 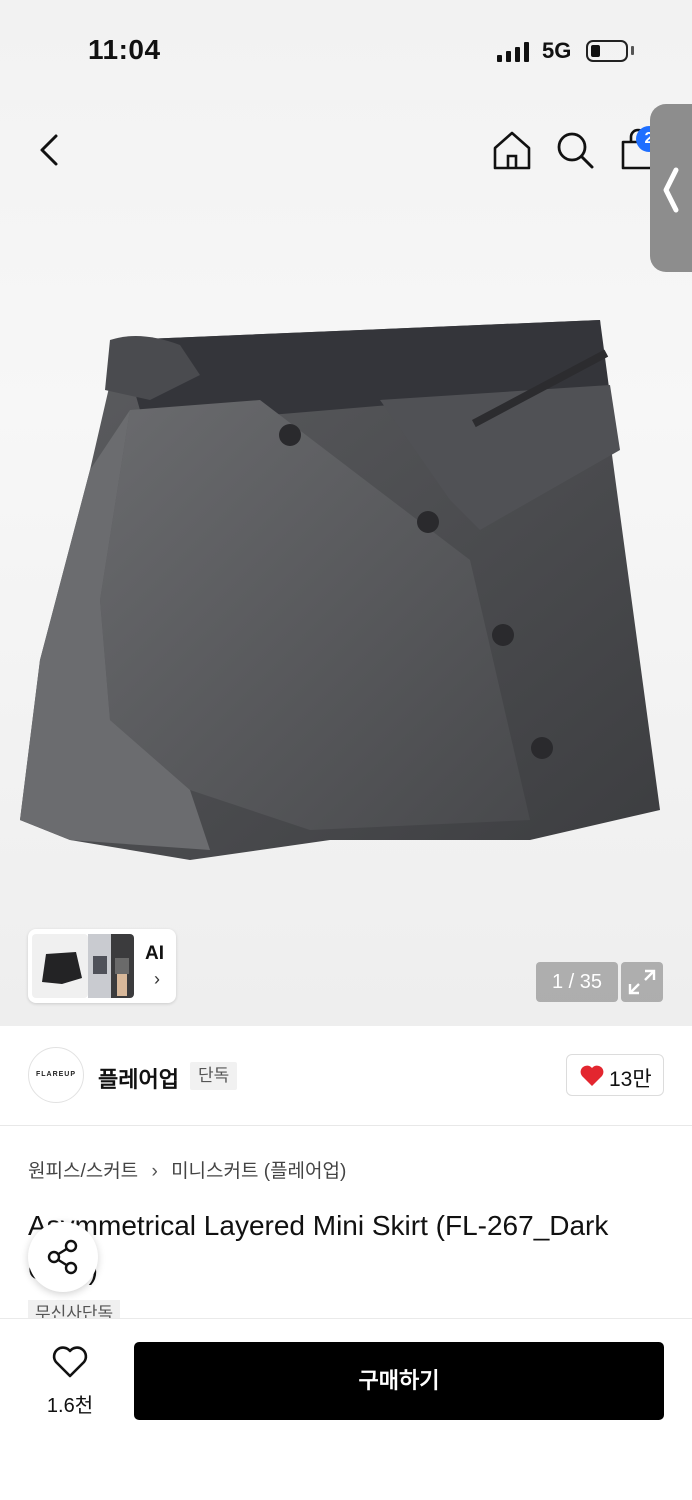 What do you see at coordinates (52, 150) in the screenshot?
I see `back-arrow-icon` at bounding box center [52, 150].